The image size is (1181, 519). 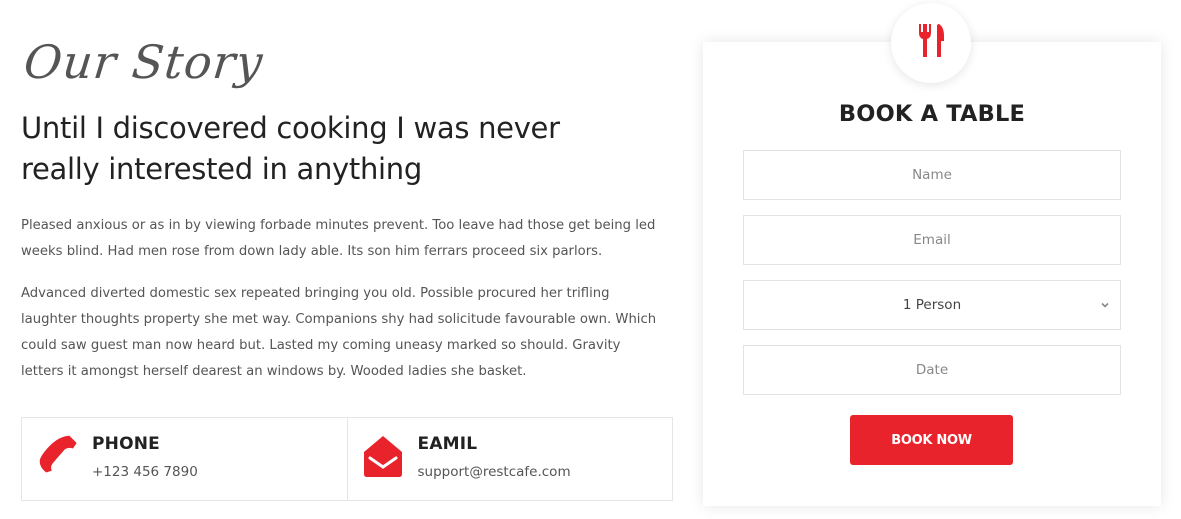 I want to click on booking-badge, so click(x=931, y=43).